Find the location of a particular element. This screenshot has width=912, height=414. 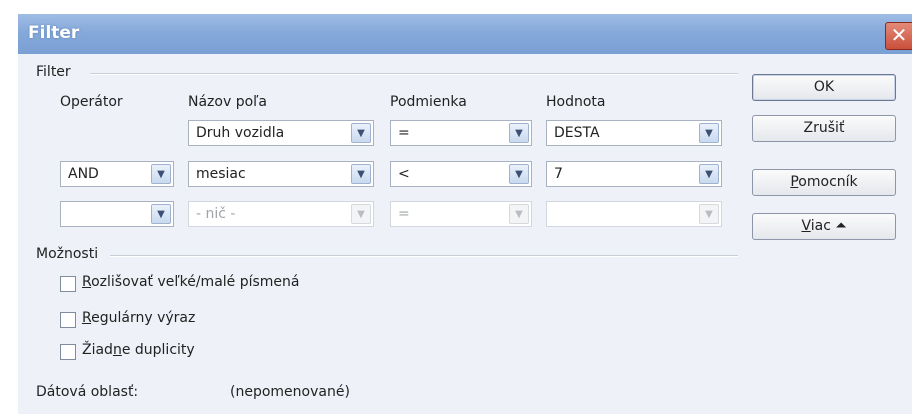

regex-label: Regulárny výraz is located at coordinates (138, 318).